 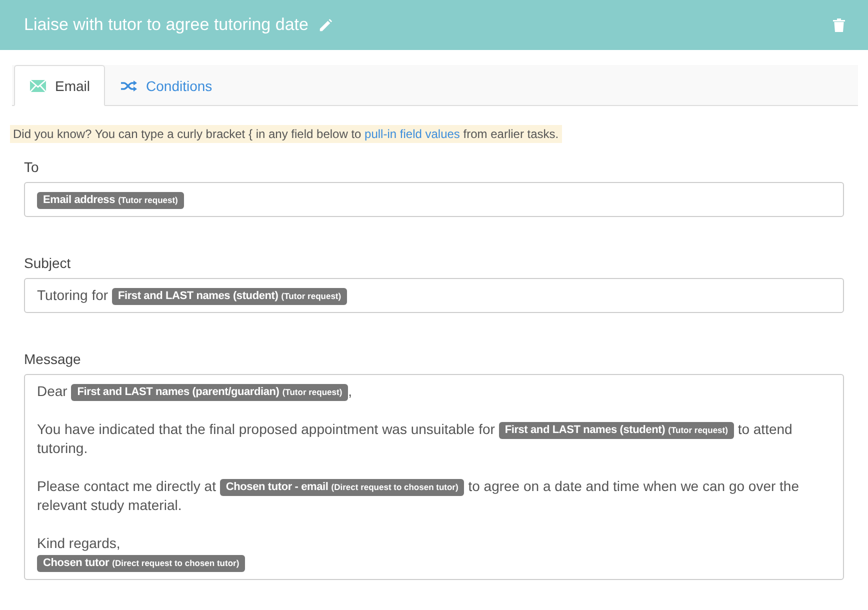 I want to click on field-label: To, so click(x=32, y=167).